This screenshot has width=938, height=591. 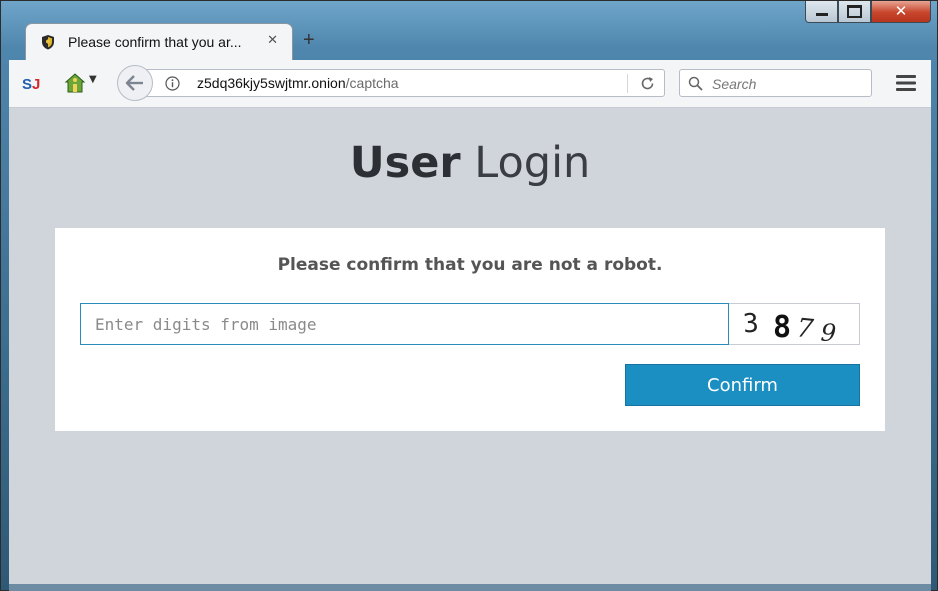 I want to click on page-title-light: Login, so click(x=532, y=163).